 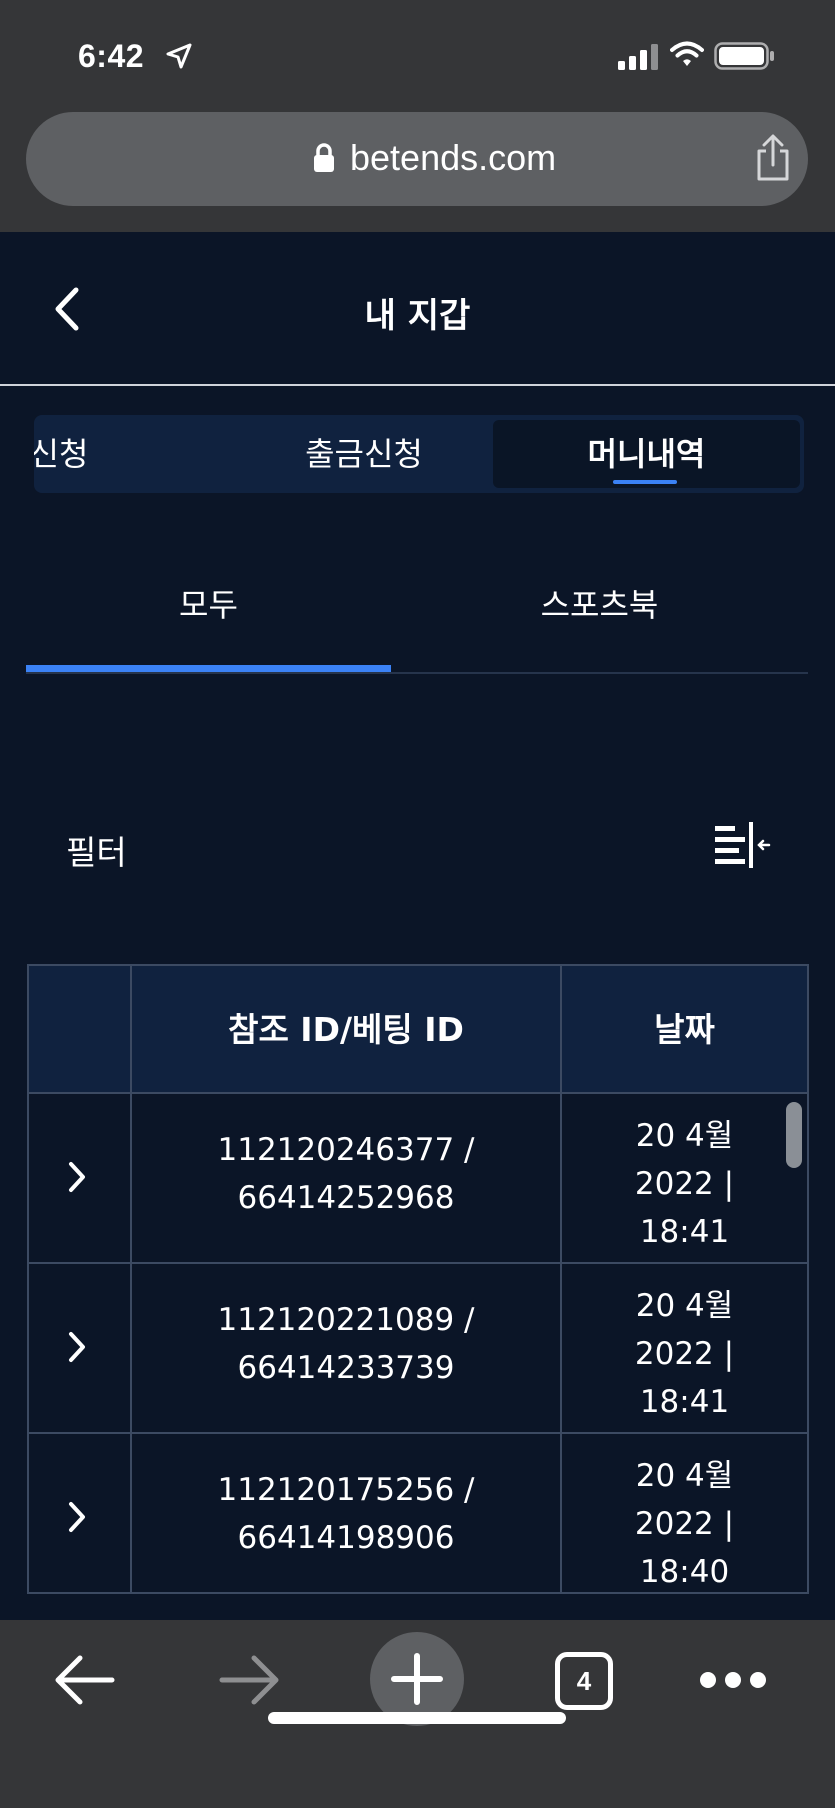 What do you see at coordinates (417, 1679) in the screenshot?
I see `plus-icon` at bounding box center [417, 1679].